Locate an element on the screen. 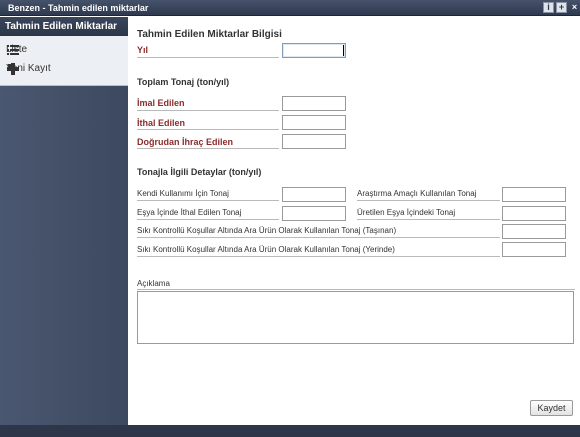 This screenshot has width=580, height=437. maximize-button: + is located at coordinates (561, 7).